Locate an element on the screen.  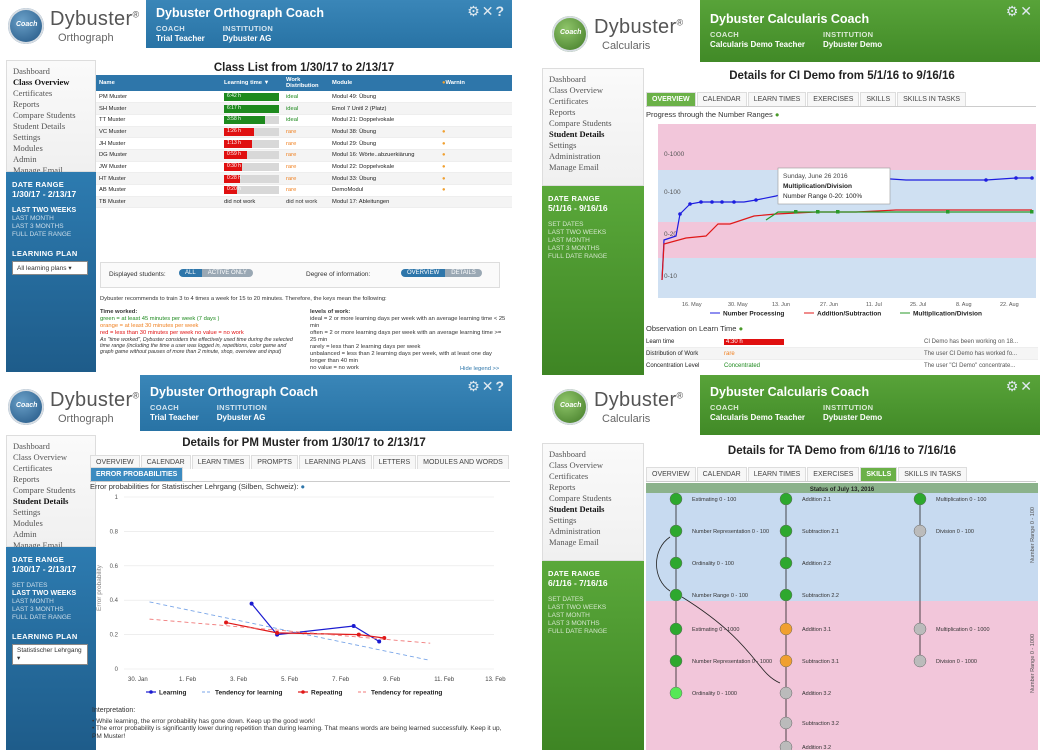
tab-error-probabilities: ERROR PROBABILITIES is located at coordinates (137, 474).